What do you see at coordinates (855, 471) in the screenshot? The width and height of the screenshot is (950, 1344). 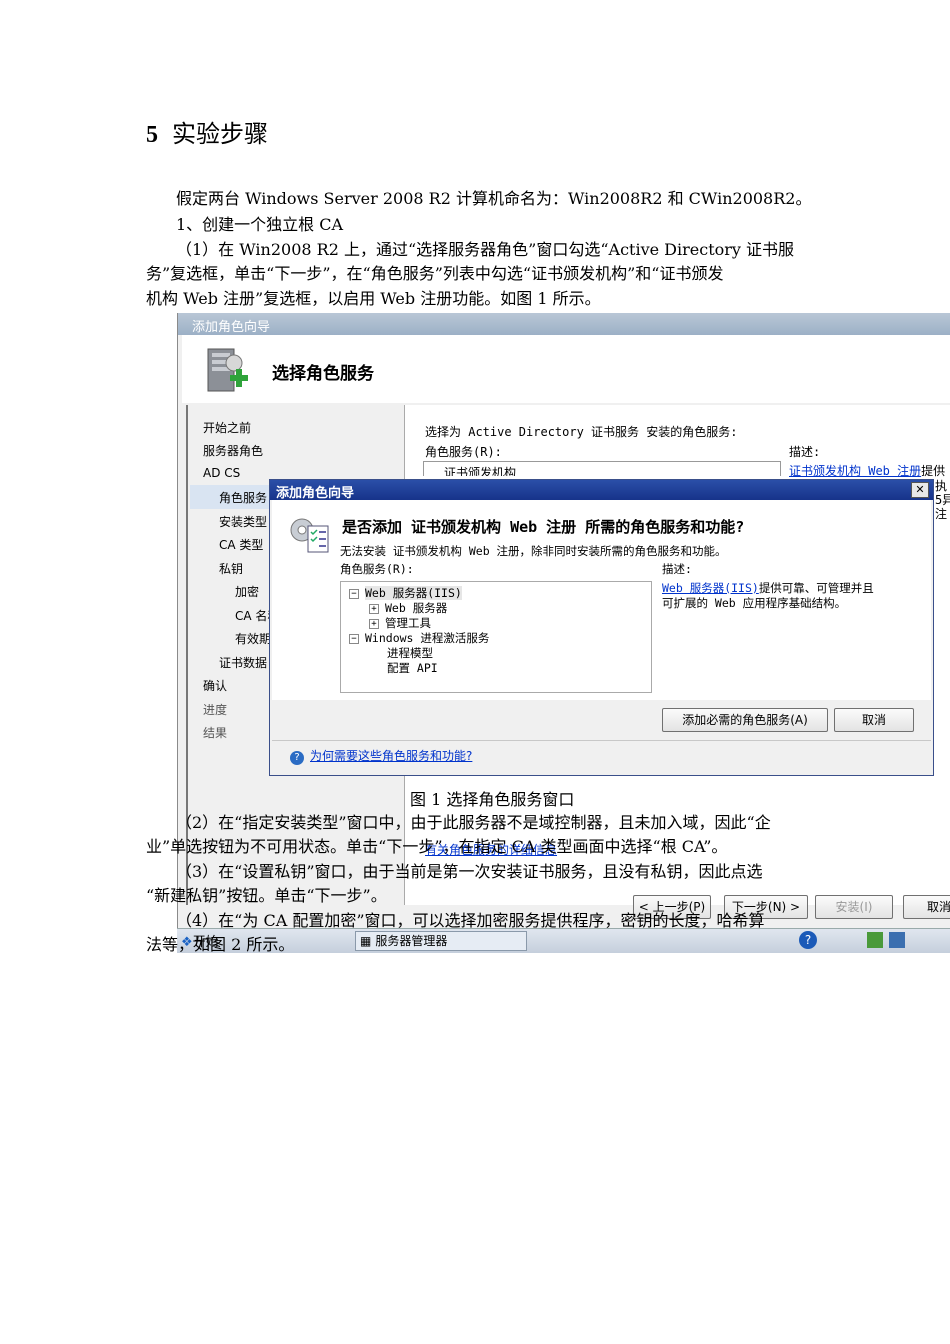 I see `desc-link: 证书颁发机构 Web 注册` at bounding box center [855, 471].